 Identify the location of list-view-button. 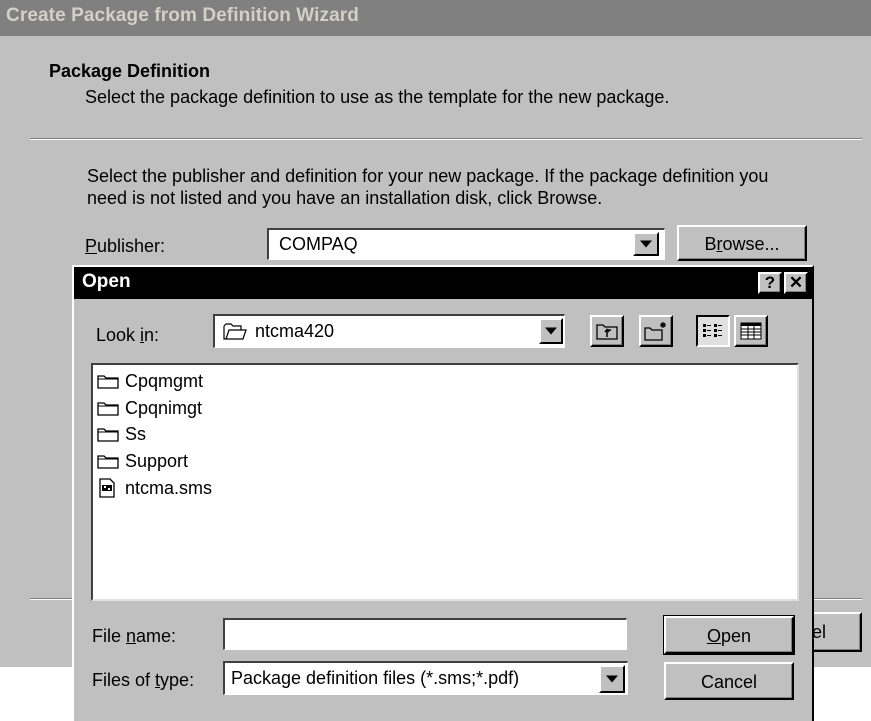
(713, 331).